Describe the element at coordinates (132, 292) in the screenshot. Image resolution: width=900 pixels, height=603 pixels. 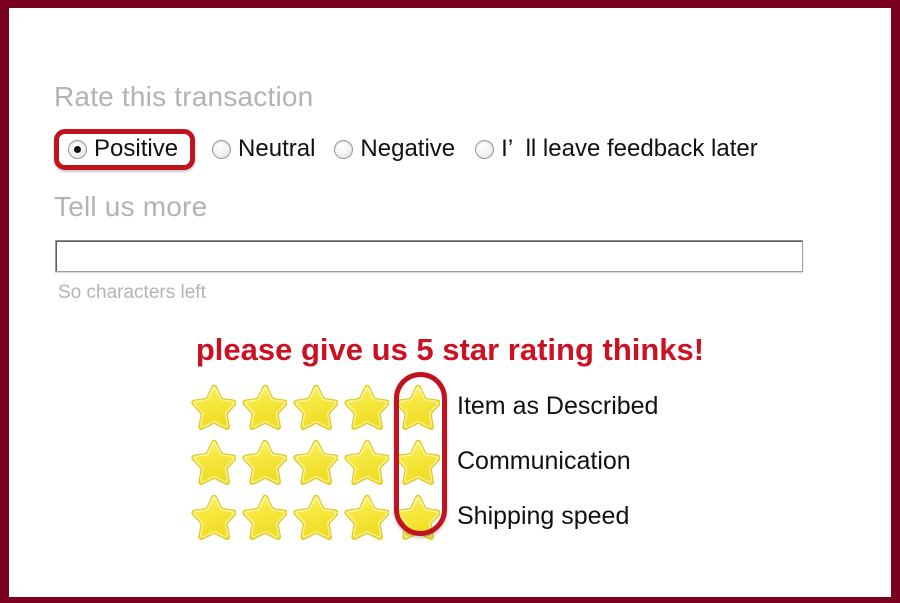
I see `characters-left-counter: So characters left` at that location.